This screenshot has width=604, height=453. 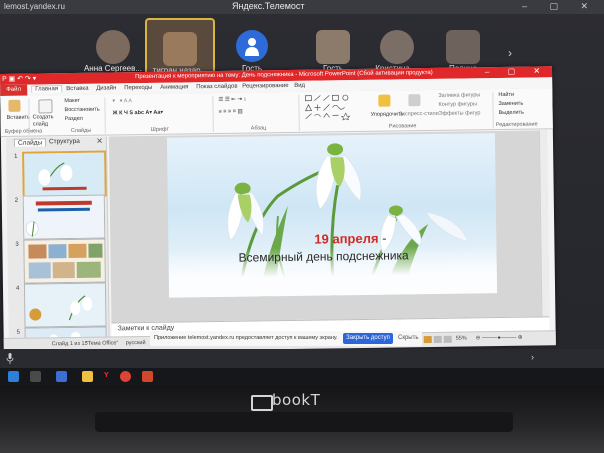 I want to click on replace-button: Заменить, so click(x=510, y=104).